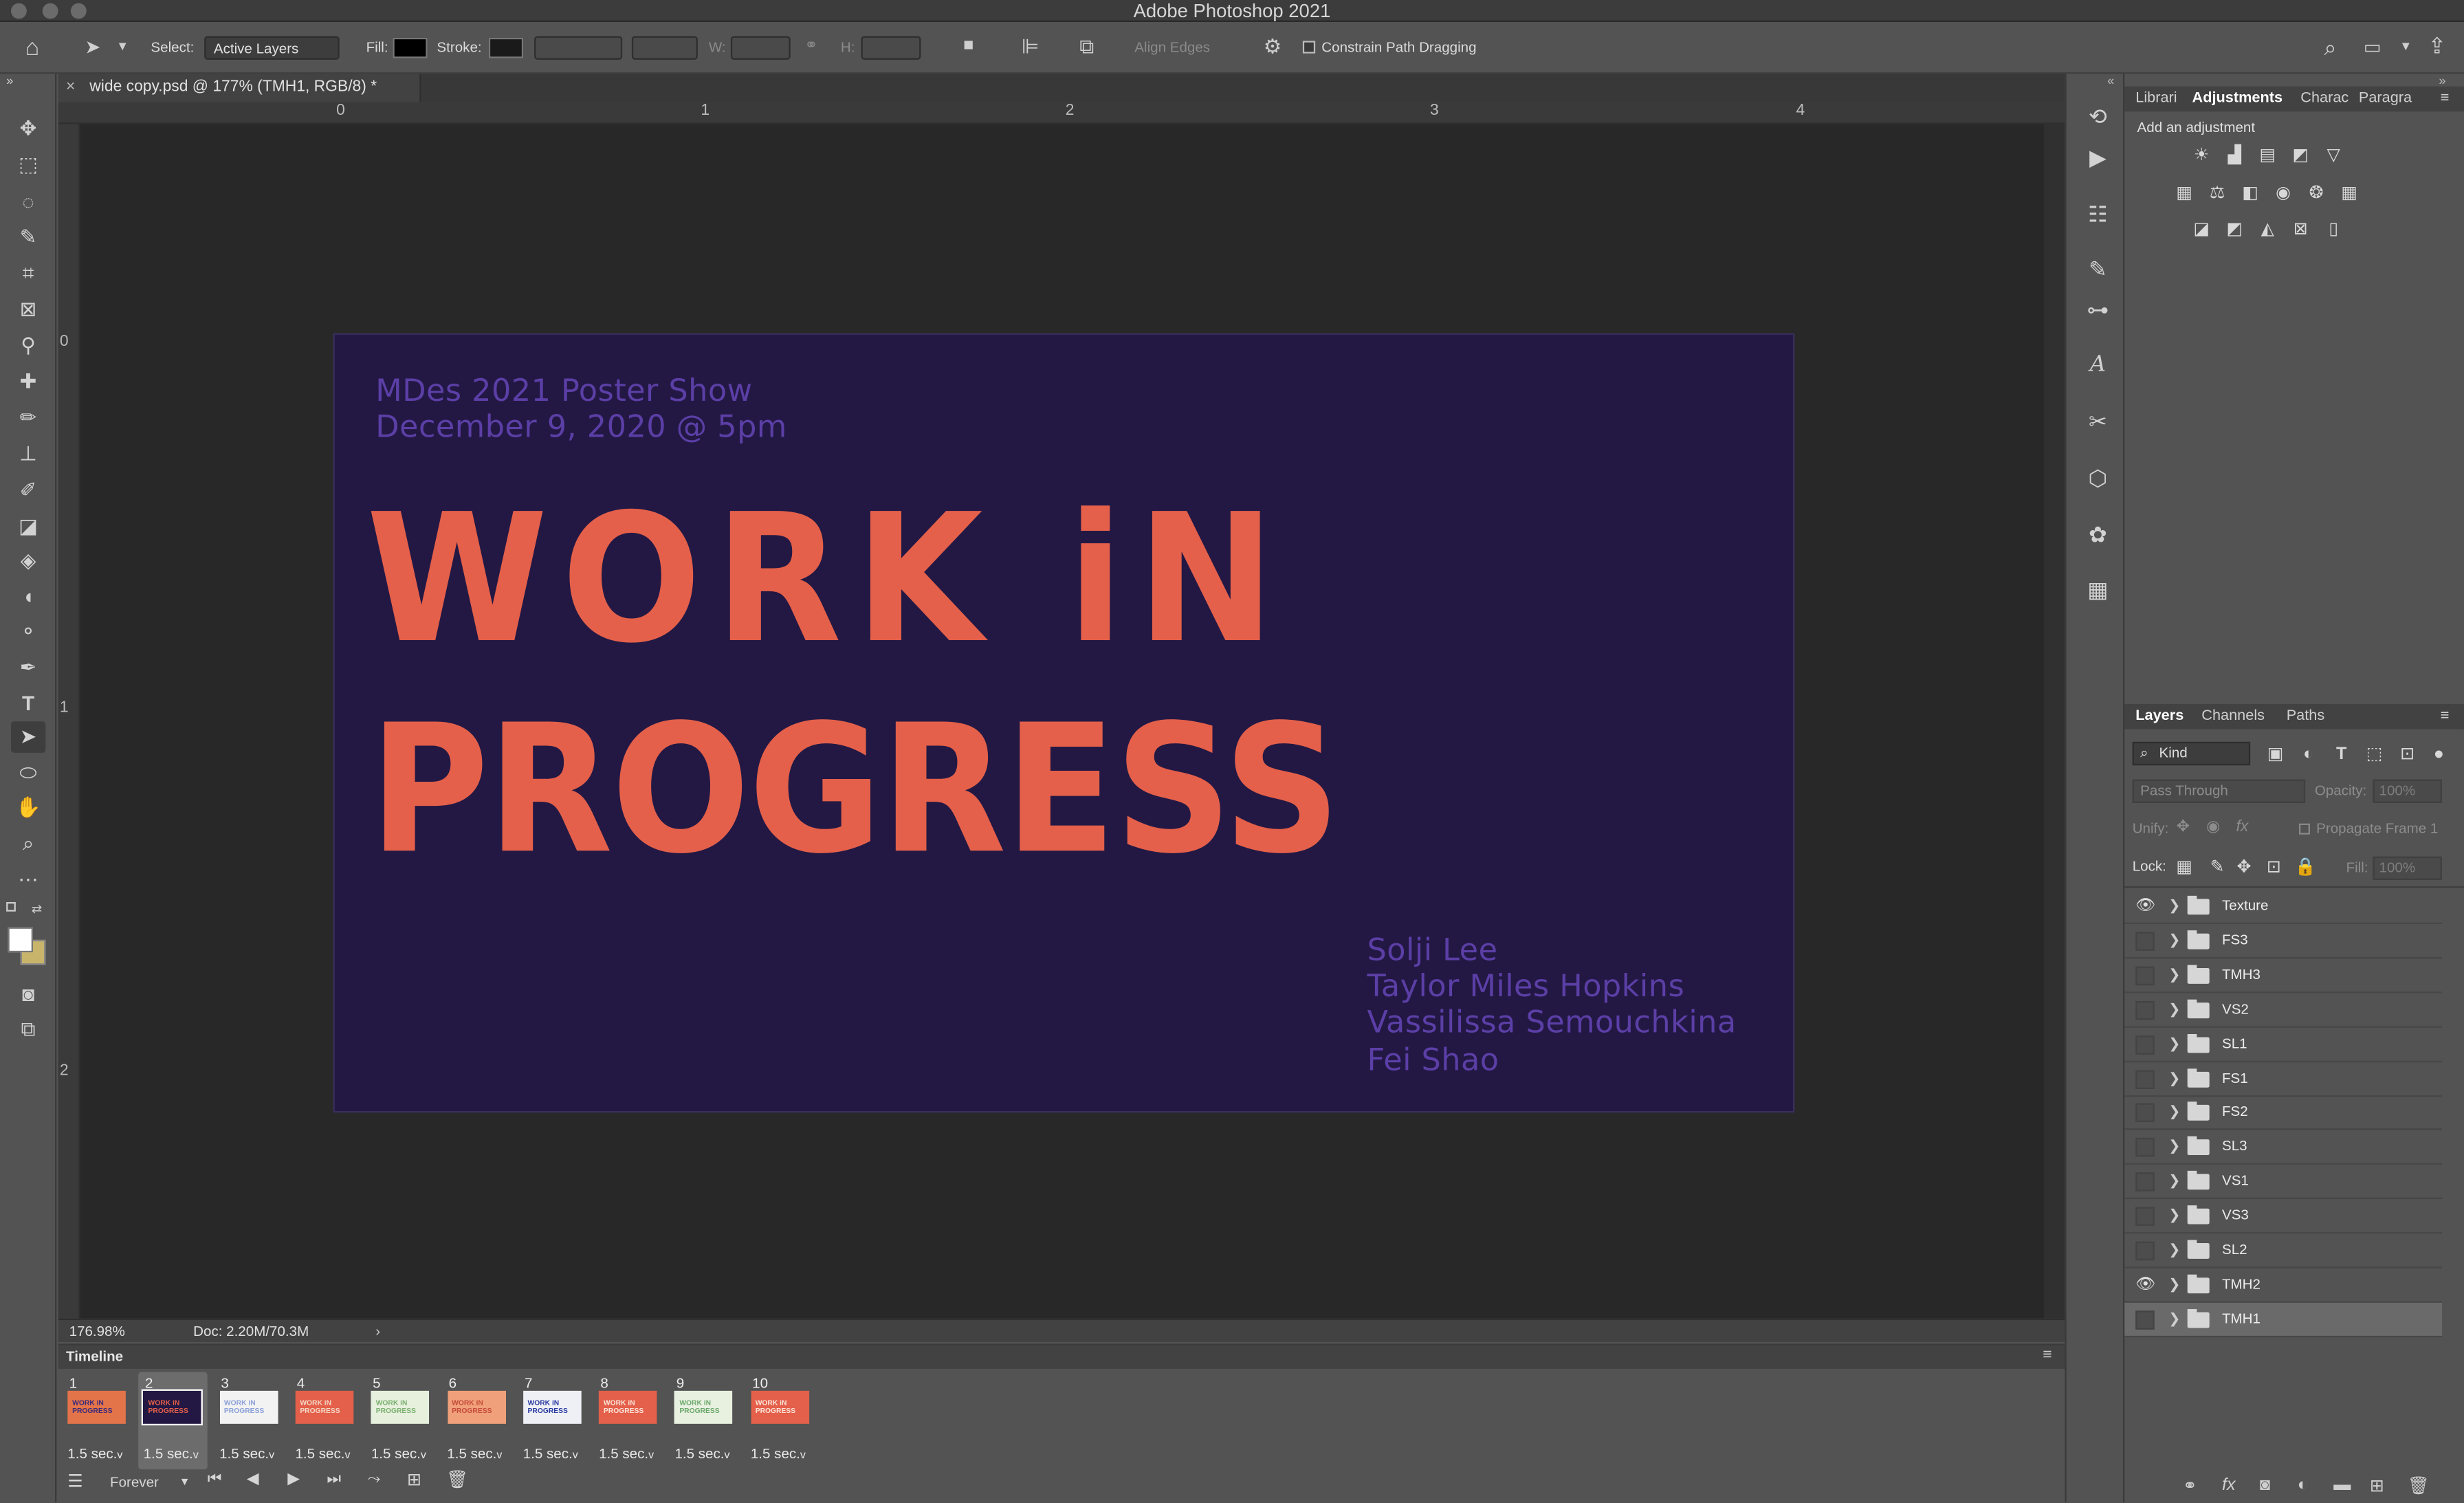 Image resolution: width=2464 pixels, height=1503 pixels. I want to click on timeline-frame: 8 WORK iN PROGRESS 1.5 sec.v, so click(628, 1420).